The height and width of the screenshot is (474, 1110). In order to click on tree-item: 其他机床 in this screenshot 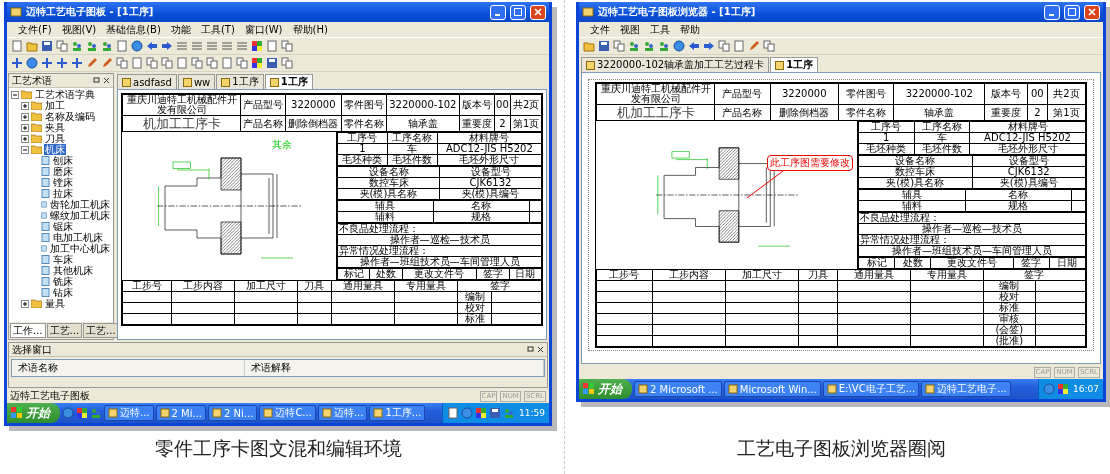, I will do `click(73, 270)`.